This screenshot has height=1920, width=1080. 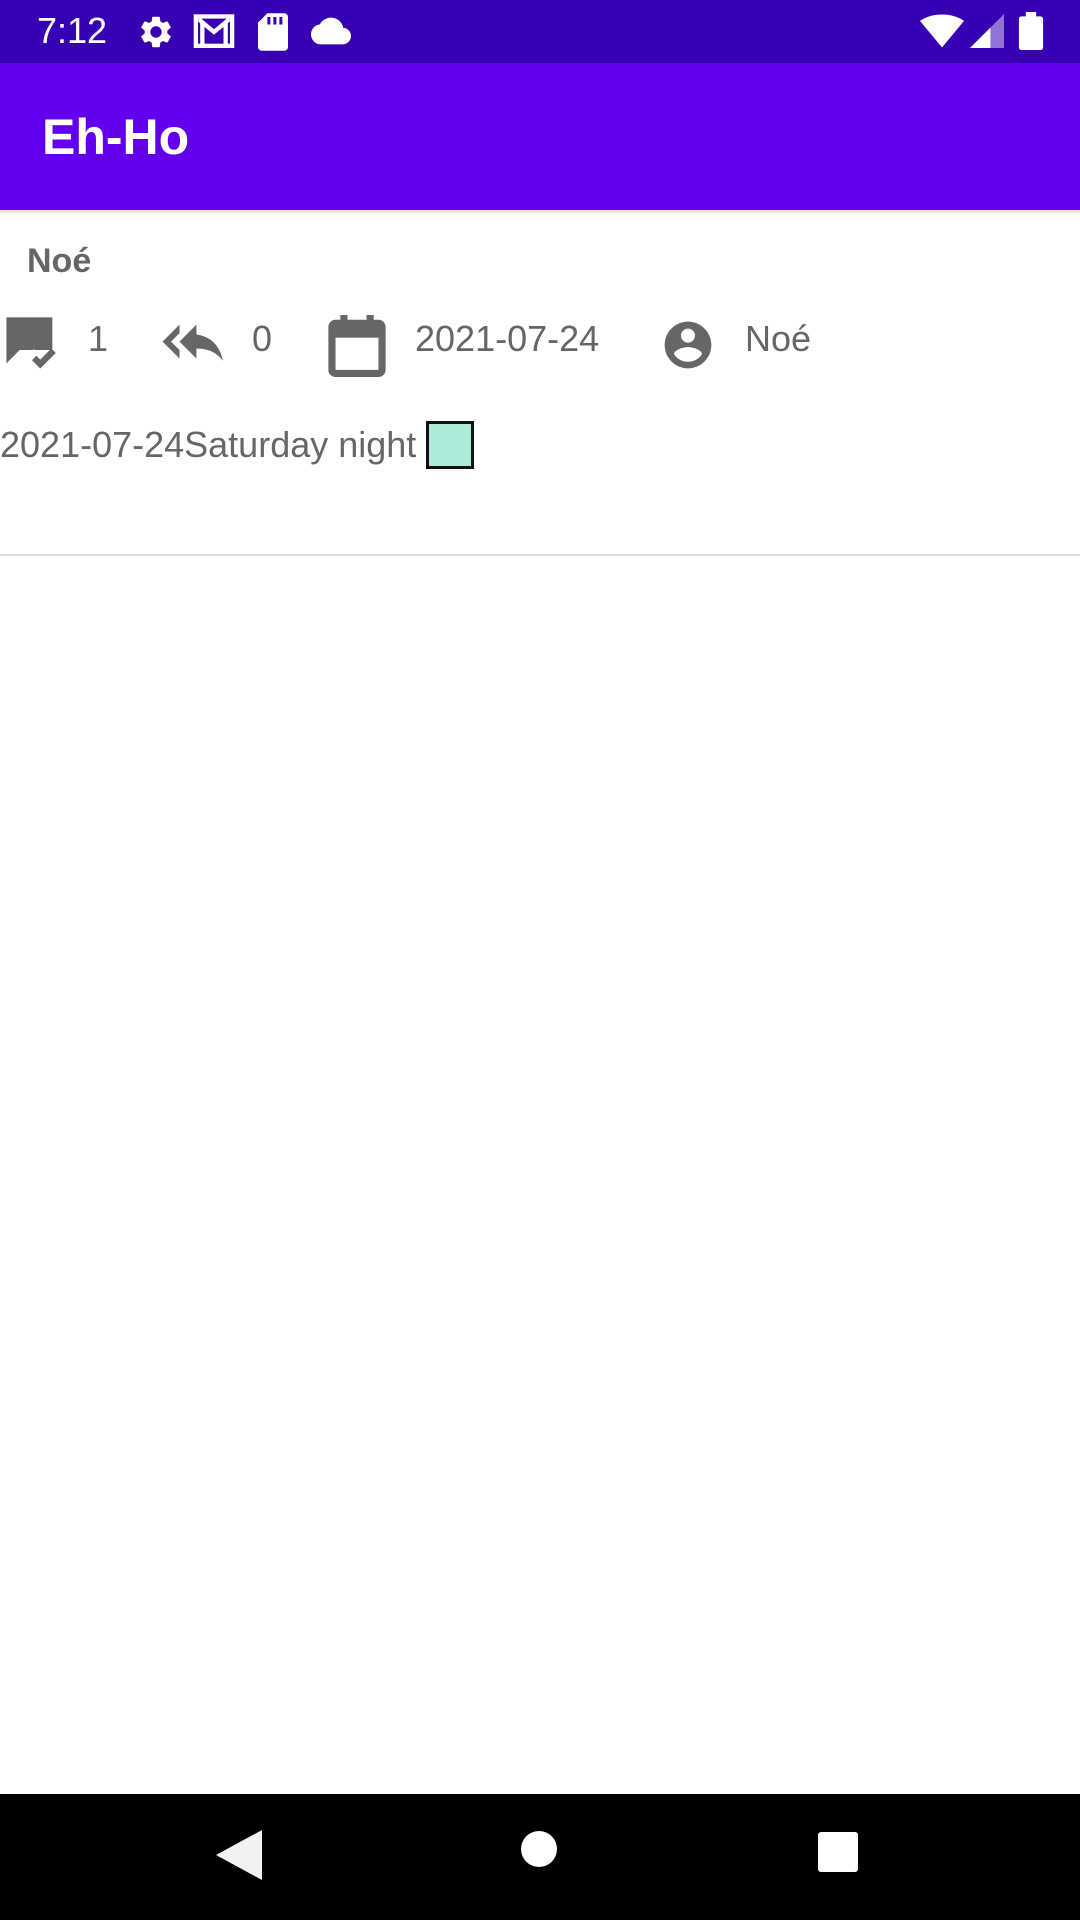 What do you see at coordinates (540, 136) in the screenshot?
I see `app-bar: Eh-Ho` at bounding box center [540, 136].